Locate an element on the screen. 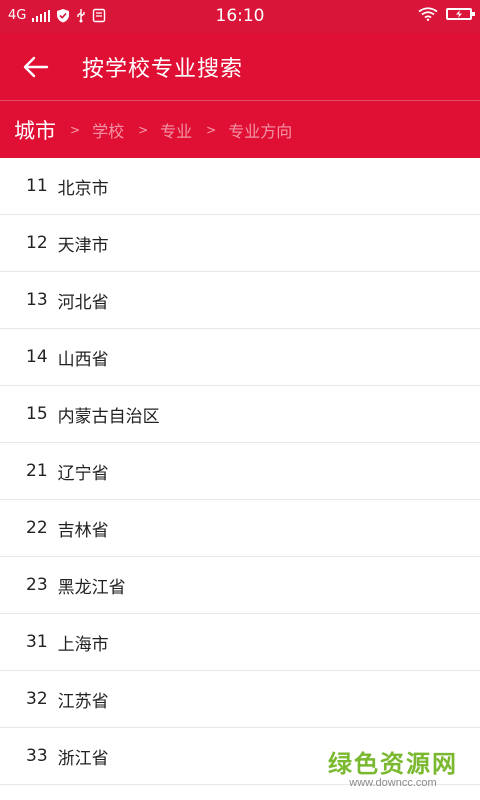  region-code: 33 is located at coordinates (37, 756).